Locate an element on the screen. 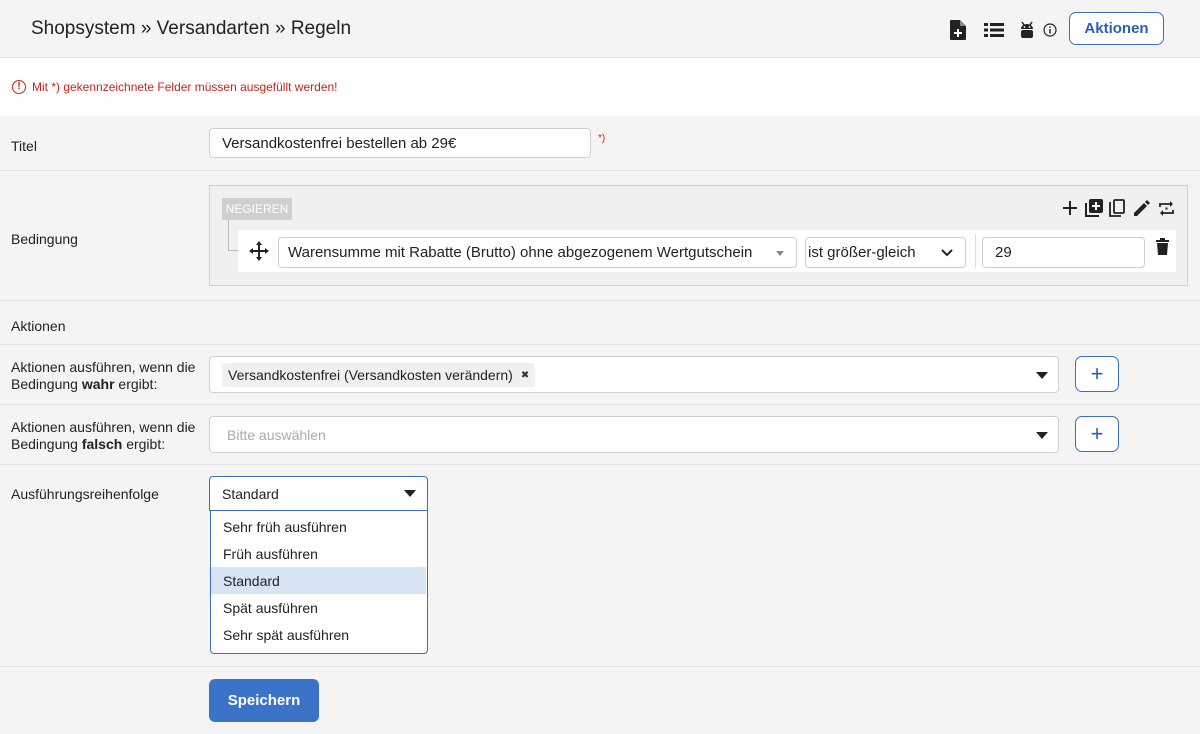 This screenshot has width=1200, height=734. new-document-icon is located at coordinates (958, 30).